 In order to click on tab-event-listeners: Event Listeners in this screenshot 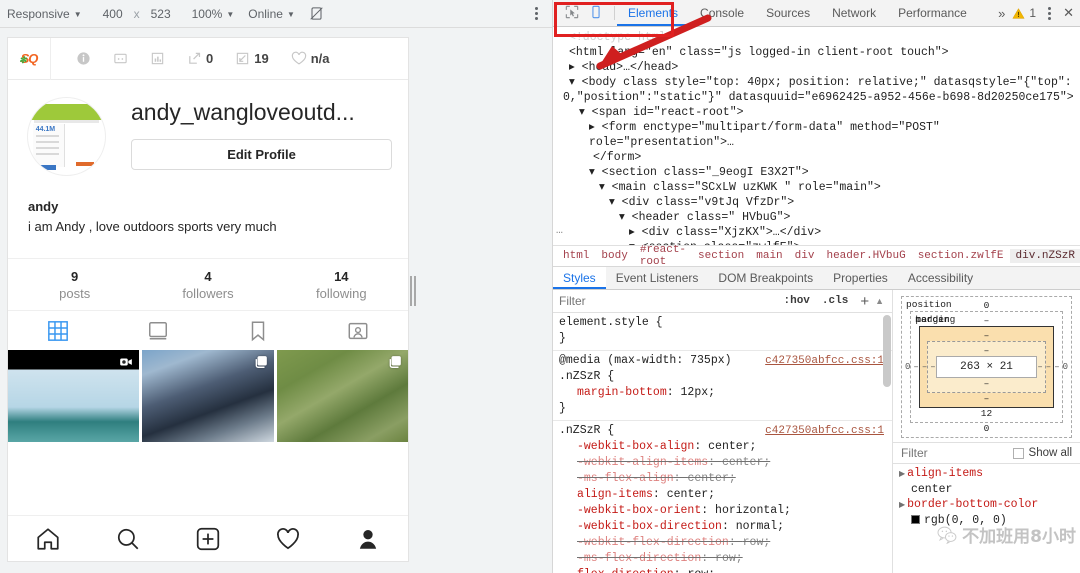, I will do `click(657, 278)`.